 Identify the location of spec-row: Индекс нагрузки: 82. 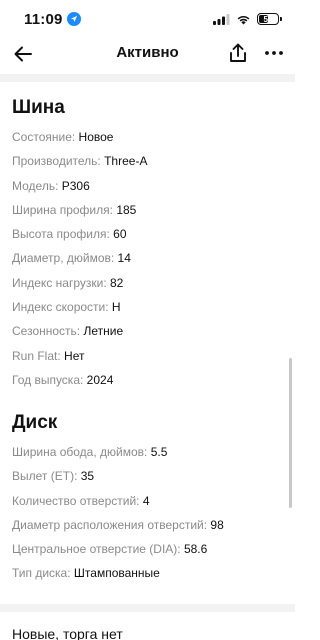
(147, 283).